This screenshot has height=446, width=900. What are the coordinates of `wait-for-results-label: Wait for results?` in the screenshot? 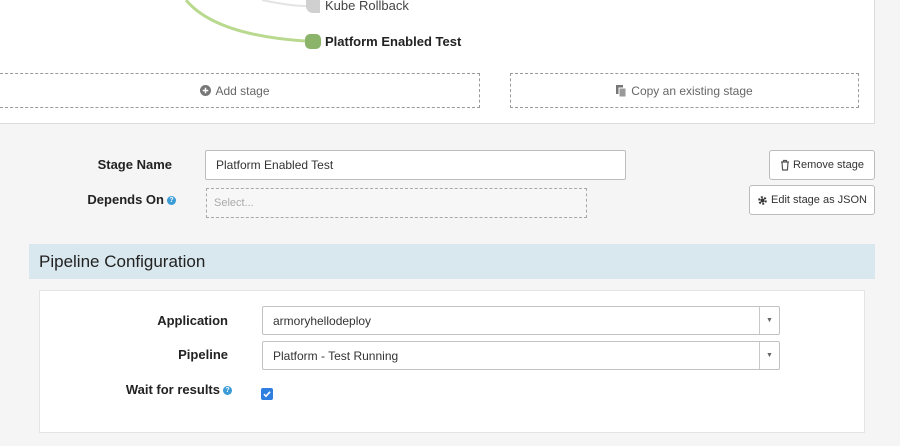 It's located at (161, 389).